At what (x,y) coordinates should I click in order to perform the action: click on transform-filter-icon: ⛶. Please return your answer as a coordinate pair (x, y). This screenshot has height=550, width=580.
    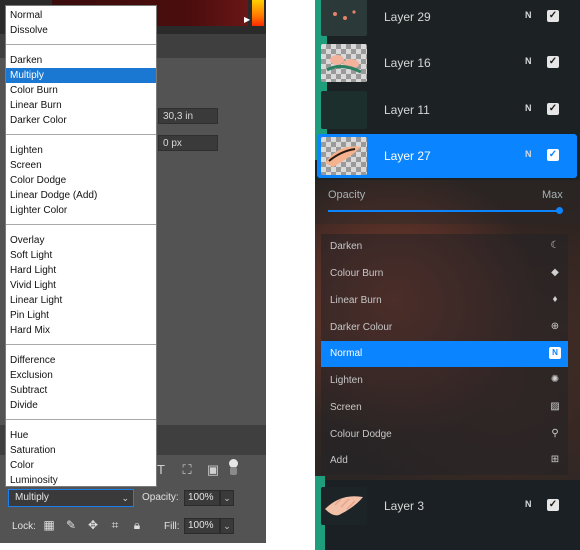
    Looking at the image, I should click on (187, 470).